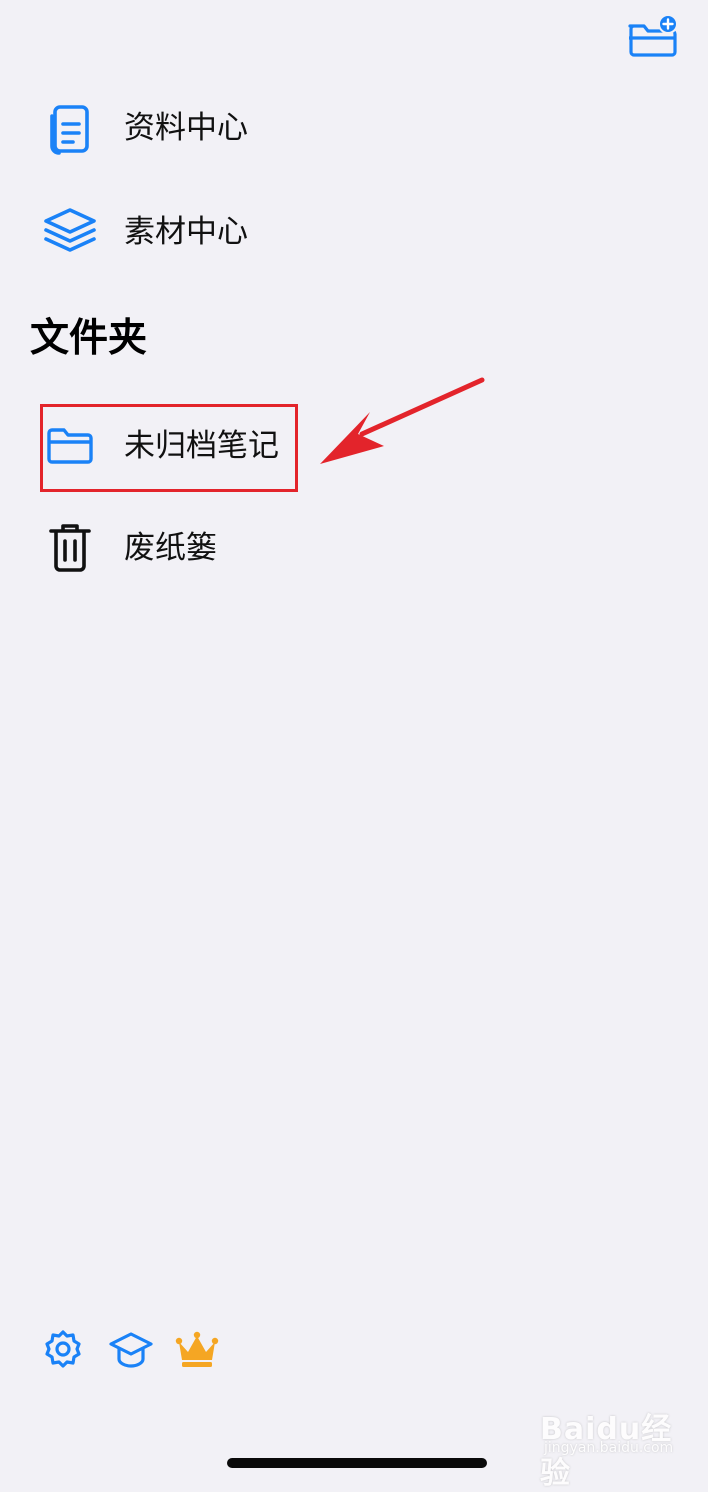 The height and width of the screenshot is (1492, 708). What do you see at coordinates (354, 548) in the screenshot?
I see `folder-item-trash: 废纸篓` at bounding box center [354, 548].